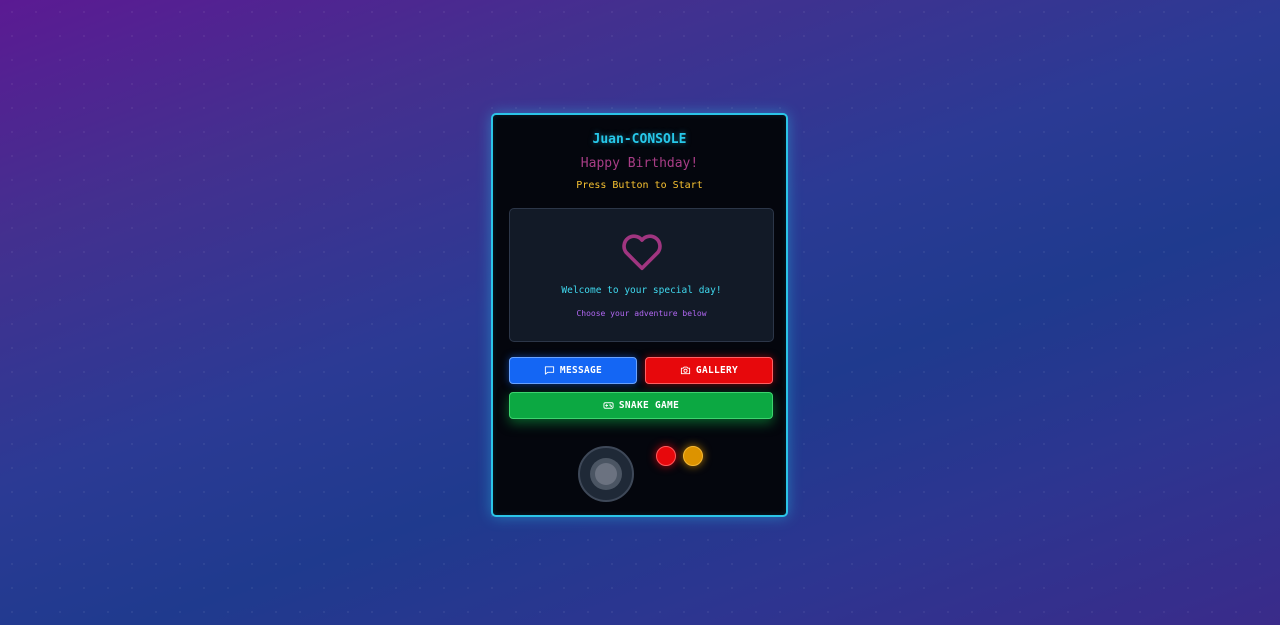  Describe the element at coordinates (639, 185) in the screenshot. I see `start-prompt: Press Button to Start` at that location.